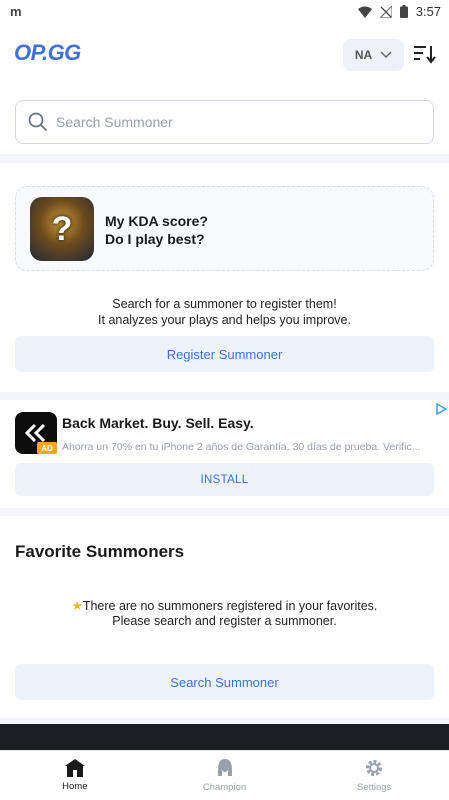 The width and height of the screenshot is (449, 800). What do you see at coordinates (386, 55) in the screenshot?
I see `chevron-down-icon` at bounding box center [386, 55].